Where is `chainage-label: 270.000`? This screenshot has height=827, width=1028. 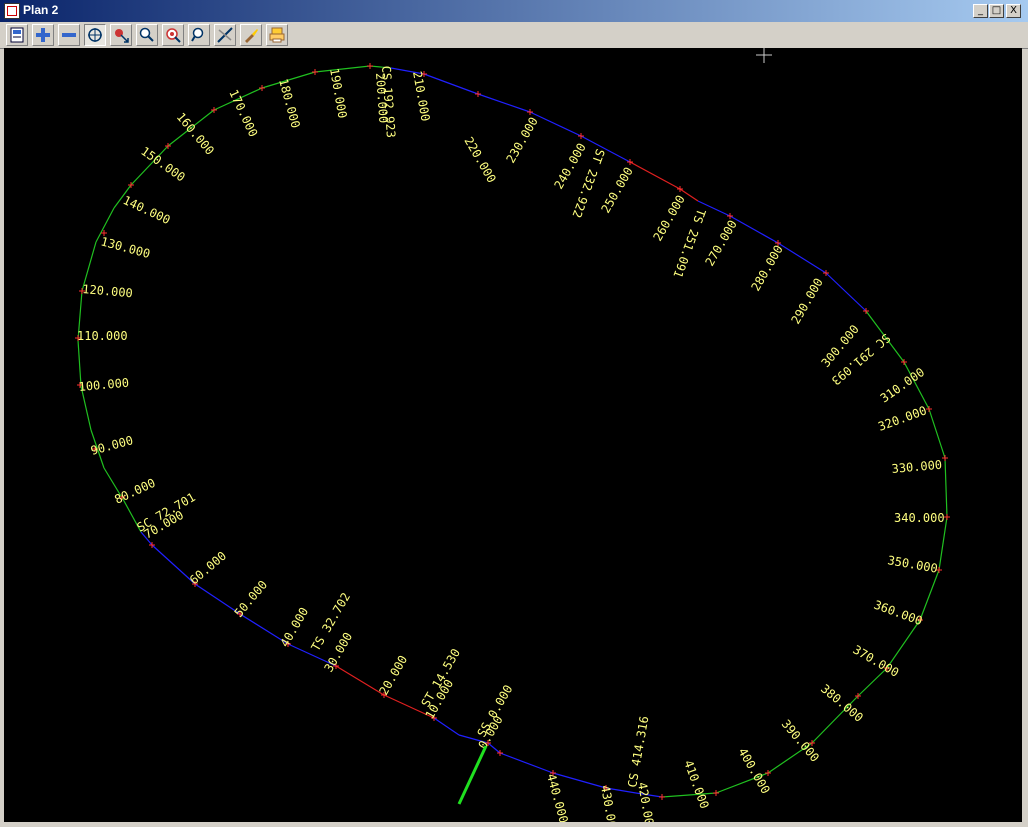
chainage-label: 270.000 is located at coordinates (720, 243).